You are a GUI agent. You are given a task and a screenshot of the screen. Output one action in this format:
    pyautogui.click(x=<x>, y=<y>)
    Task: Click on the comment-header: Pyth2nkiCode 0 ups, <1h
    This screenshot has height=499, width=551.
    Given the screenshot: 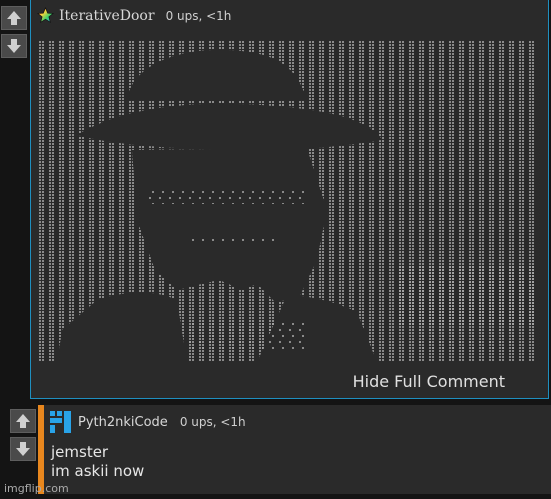 What is the action you would take?
    pyautogui.click(x=147, y=422)
    